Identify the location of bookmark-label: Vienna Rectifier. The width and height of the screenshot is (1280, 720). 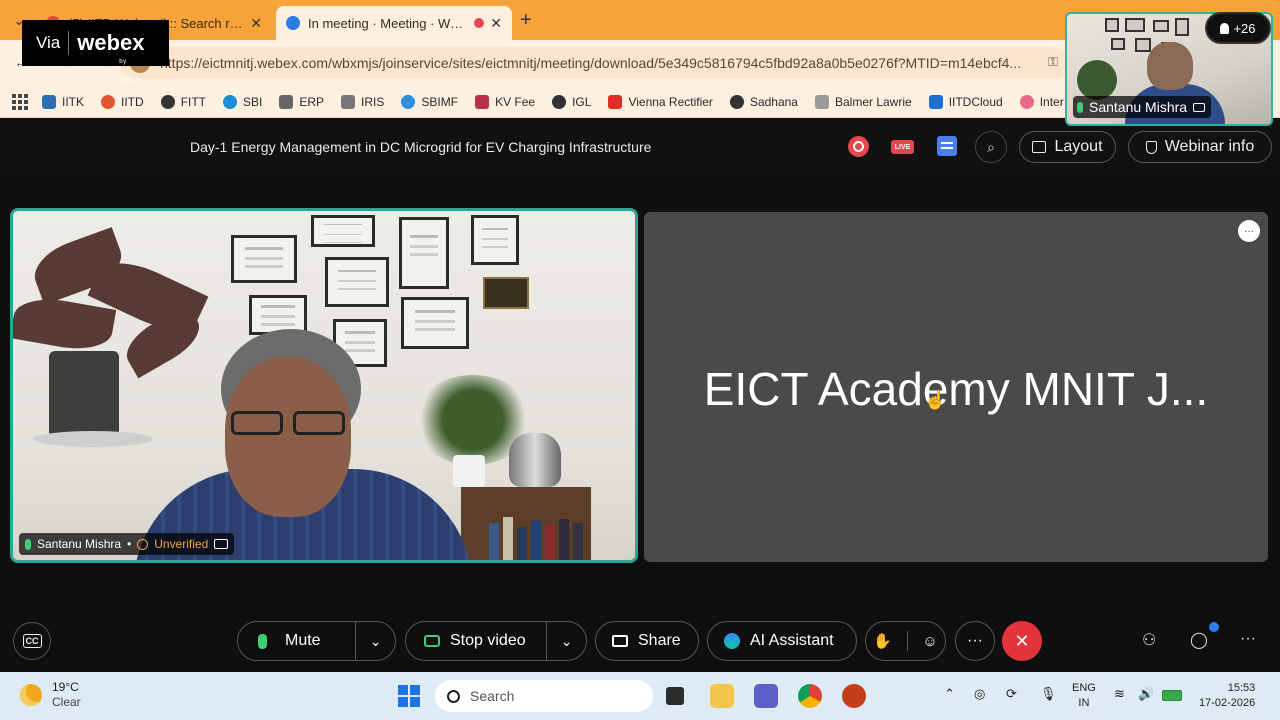
(670, 101).